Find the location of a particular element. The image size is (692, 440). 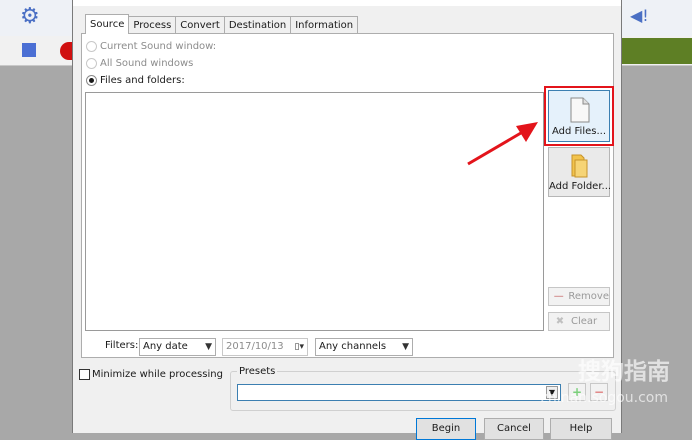

tab-destination: Destination is located at coordinates (257, 25).